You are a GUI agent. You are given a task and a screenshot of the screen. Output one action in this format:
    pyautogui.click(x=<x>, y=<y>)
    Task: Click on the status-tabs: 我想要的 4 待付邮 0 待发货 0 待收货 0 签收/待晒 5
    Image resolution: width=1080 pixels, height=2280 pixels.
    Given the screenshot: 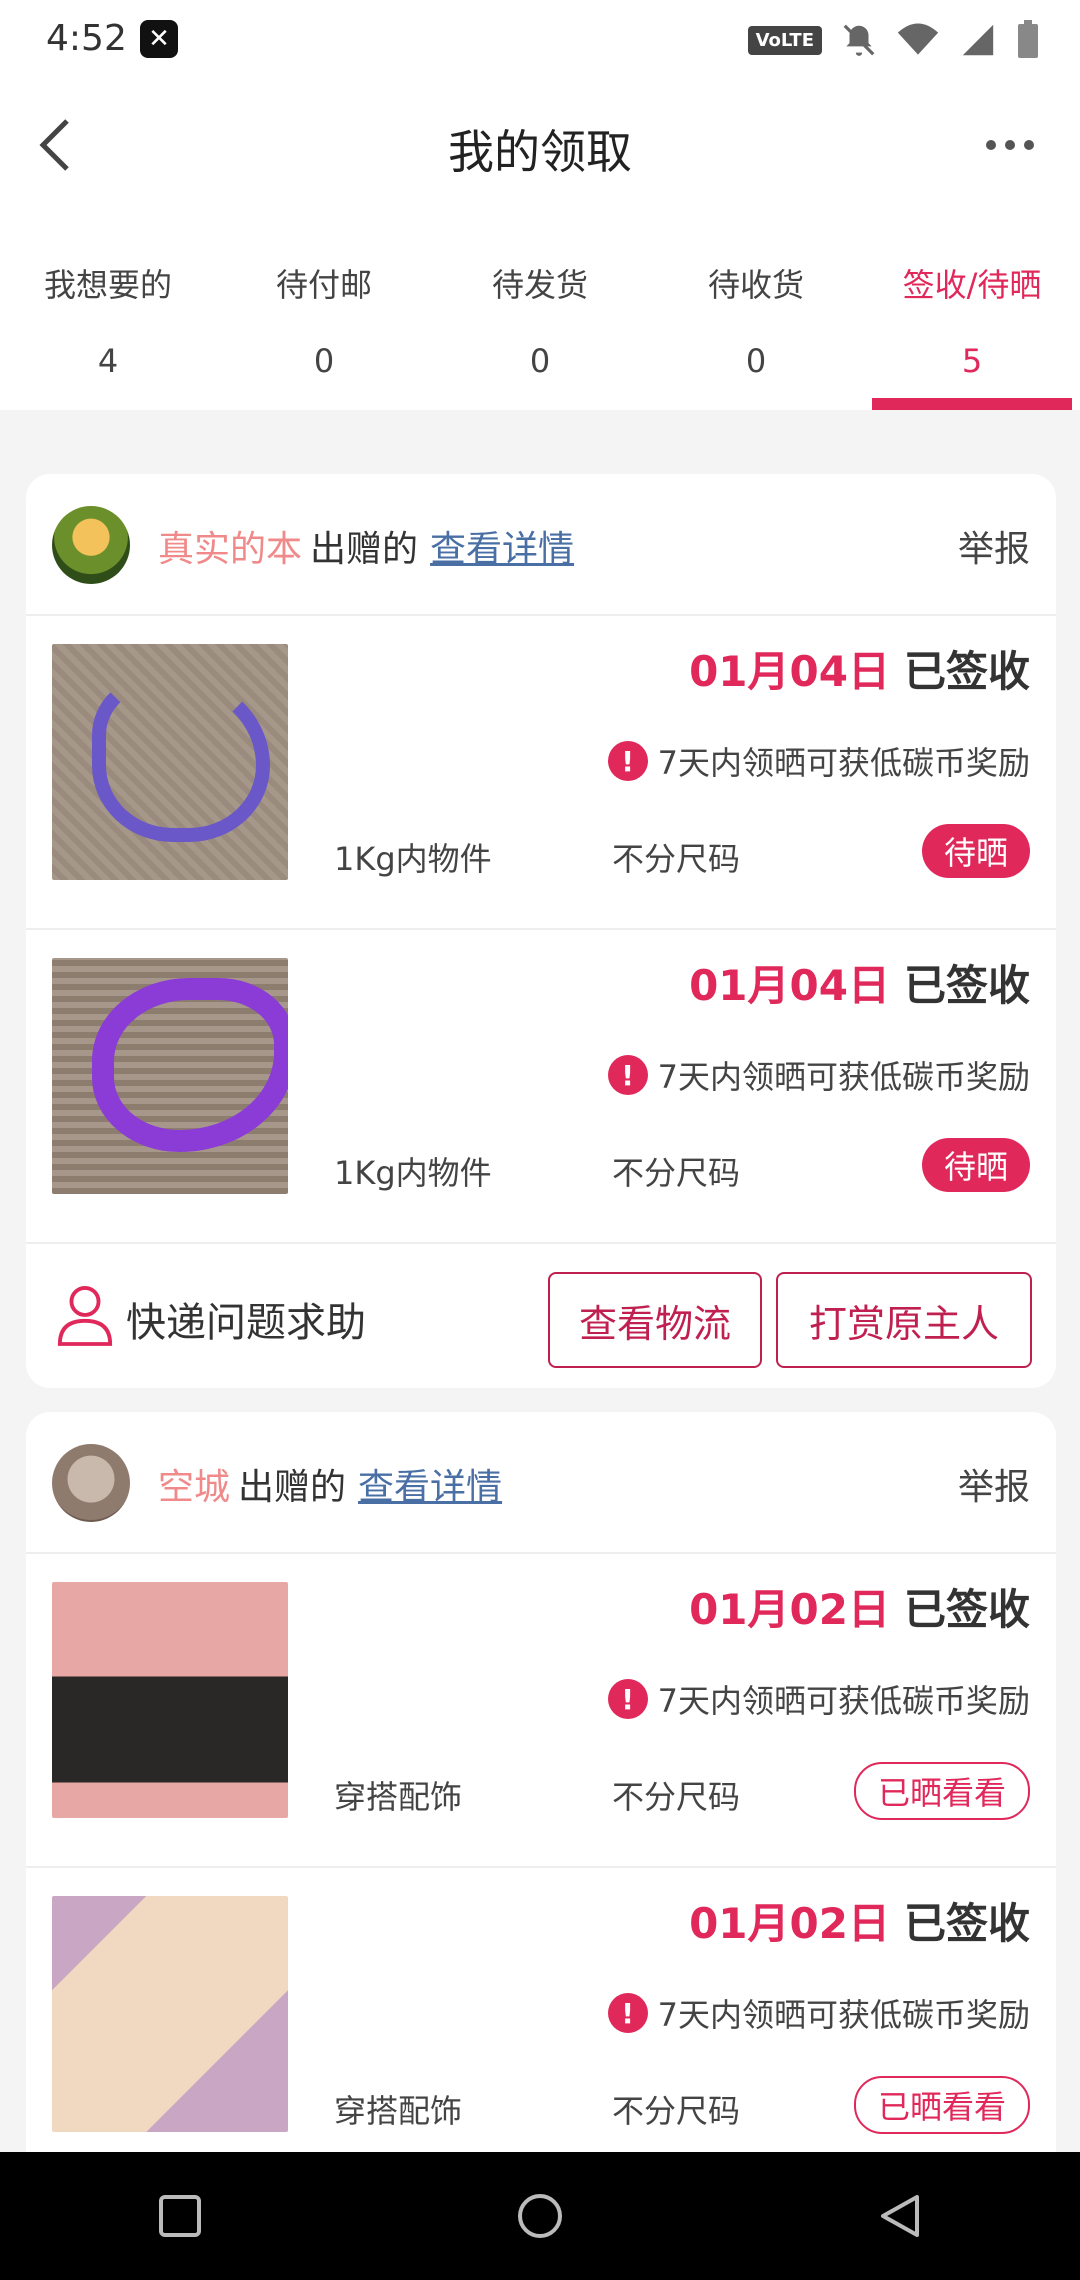 What is the action you would take?
    pyautogui.click(x=540, y=310)
    